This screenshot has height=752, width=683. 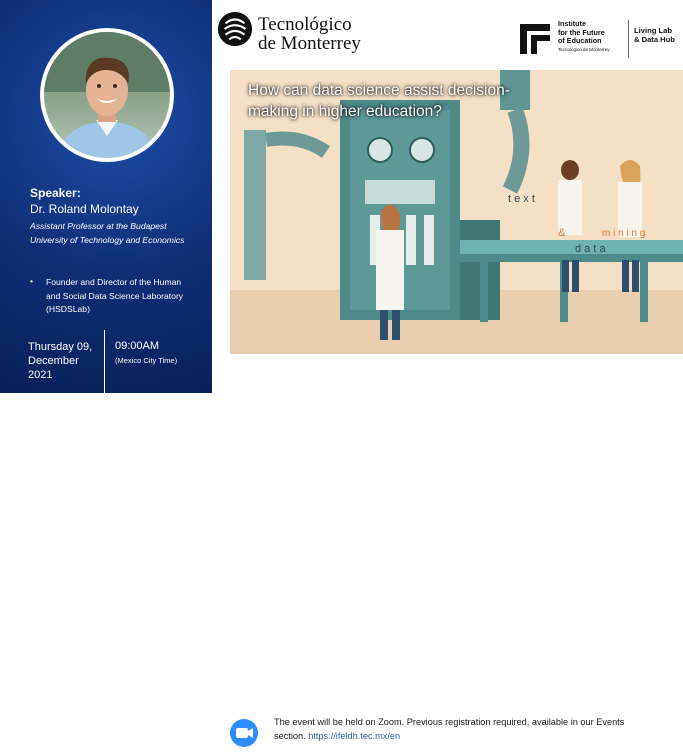 I want to click on living-lab-line2: & Data Hub, so click(x=654, y=39).